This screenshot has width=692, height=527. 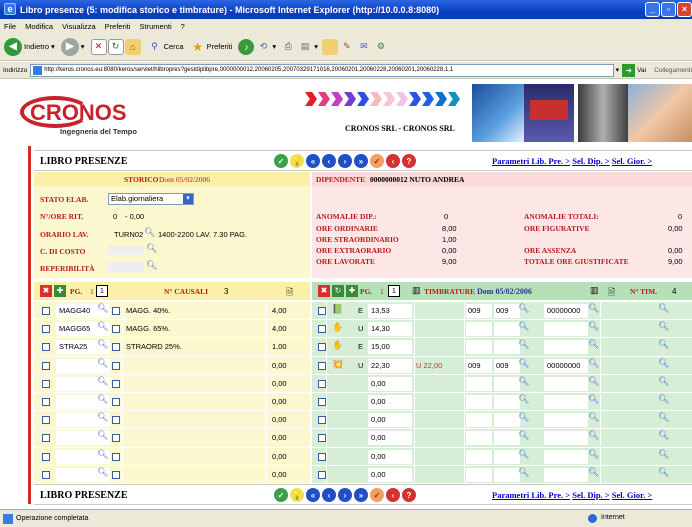 I want to click on tools-icon: ⚙, so click(x=381, y=47).